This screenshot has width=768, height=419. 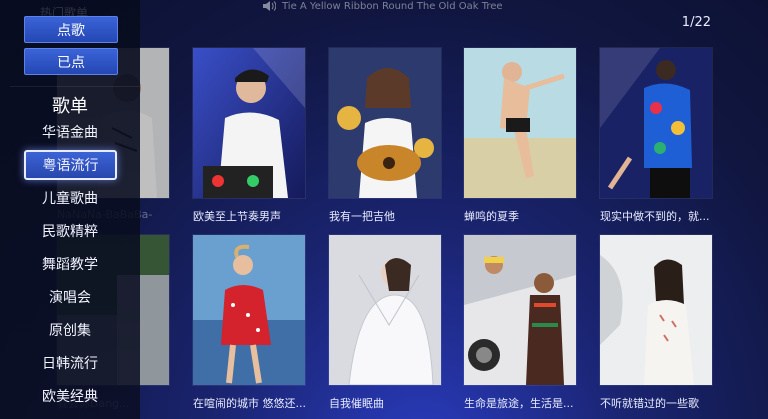 I want to click on sidebar-divider, so click(x=75, y=86).